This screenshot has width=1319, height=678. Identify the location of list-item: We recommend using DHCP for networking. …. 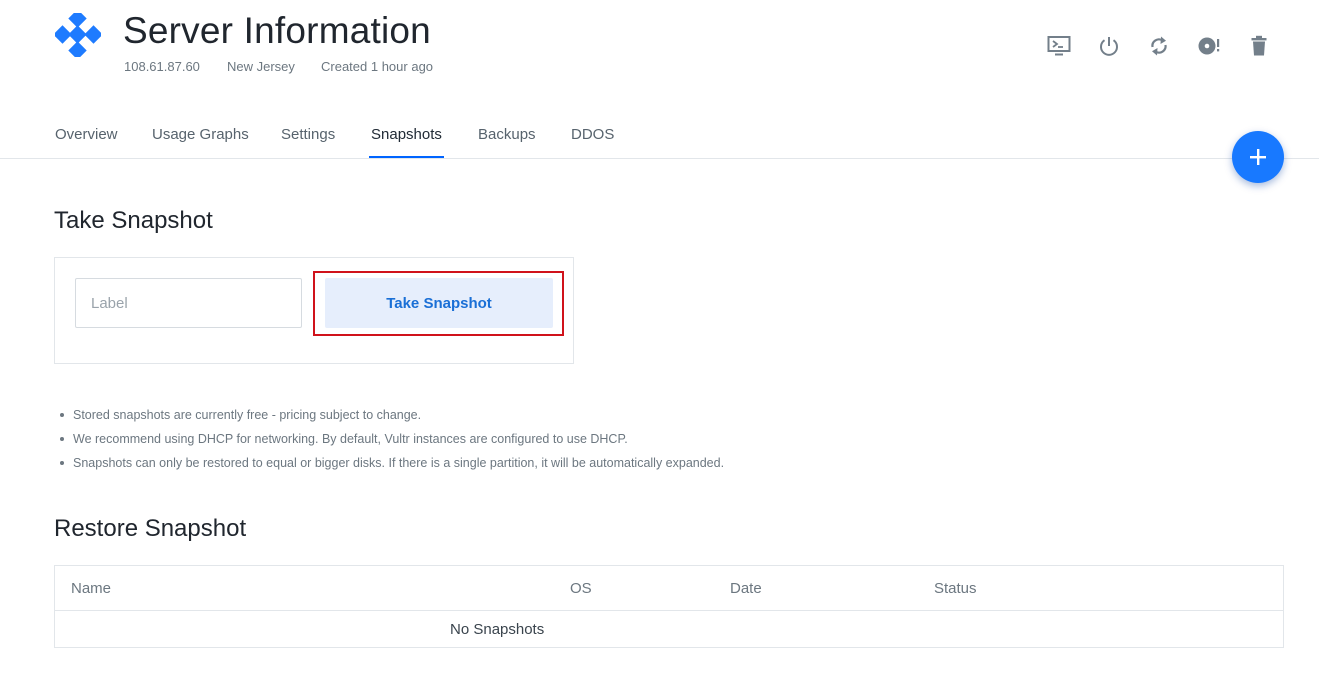
(390, 442).